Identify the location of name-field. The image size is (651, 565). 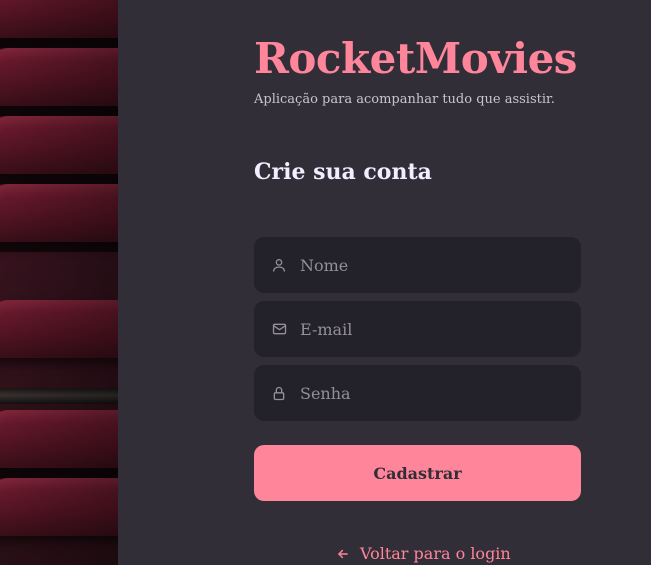
(417, 265).